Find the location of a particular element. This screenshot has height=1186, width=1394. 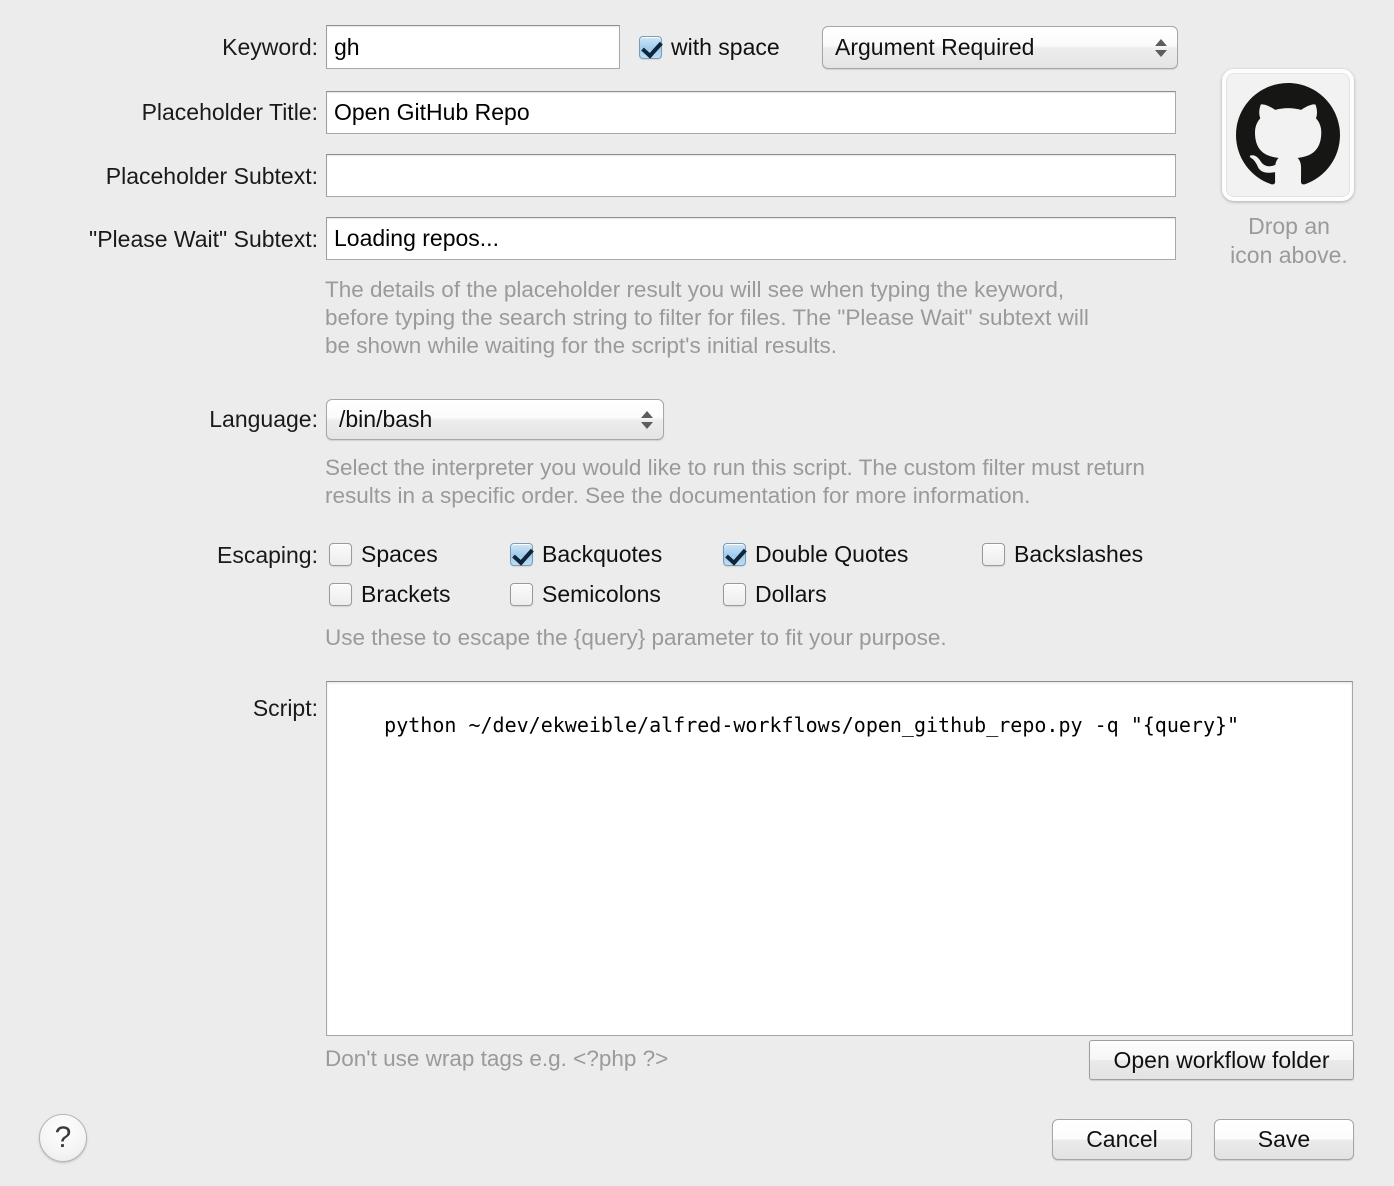

wrap-tags-help-text: Don't use wrap tags e.g. <?php ?> is located at coordinates (497, 1058).